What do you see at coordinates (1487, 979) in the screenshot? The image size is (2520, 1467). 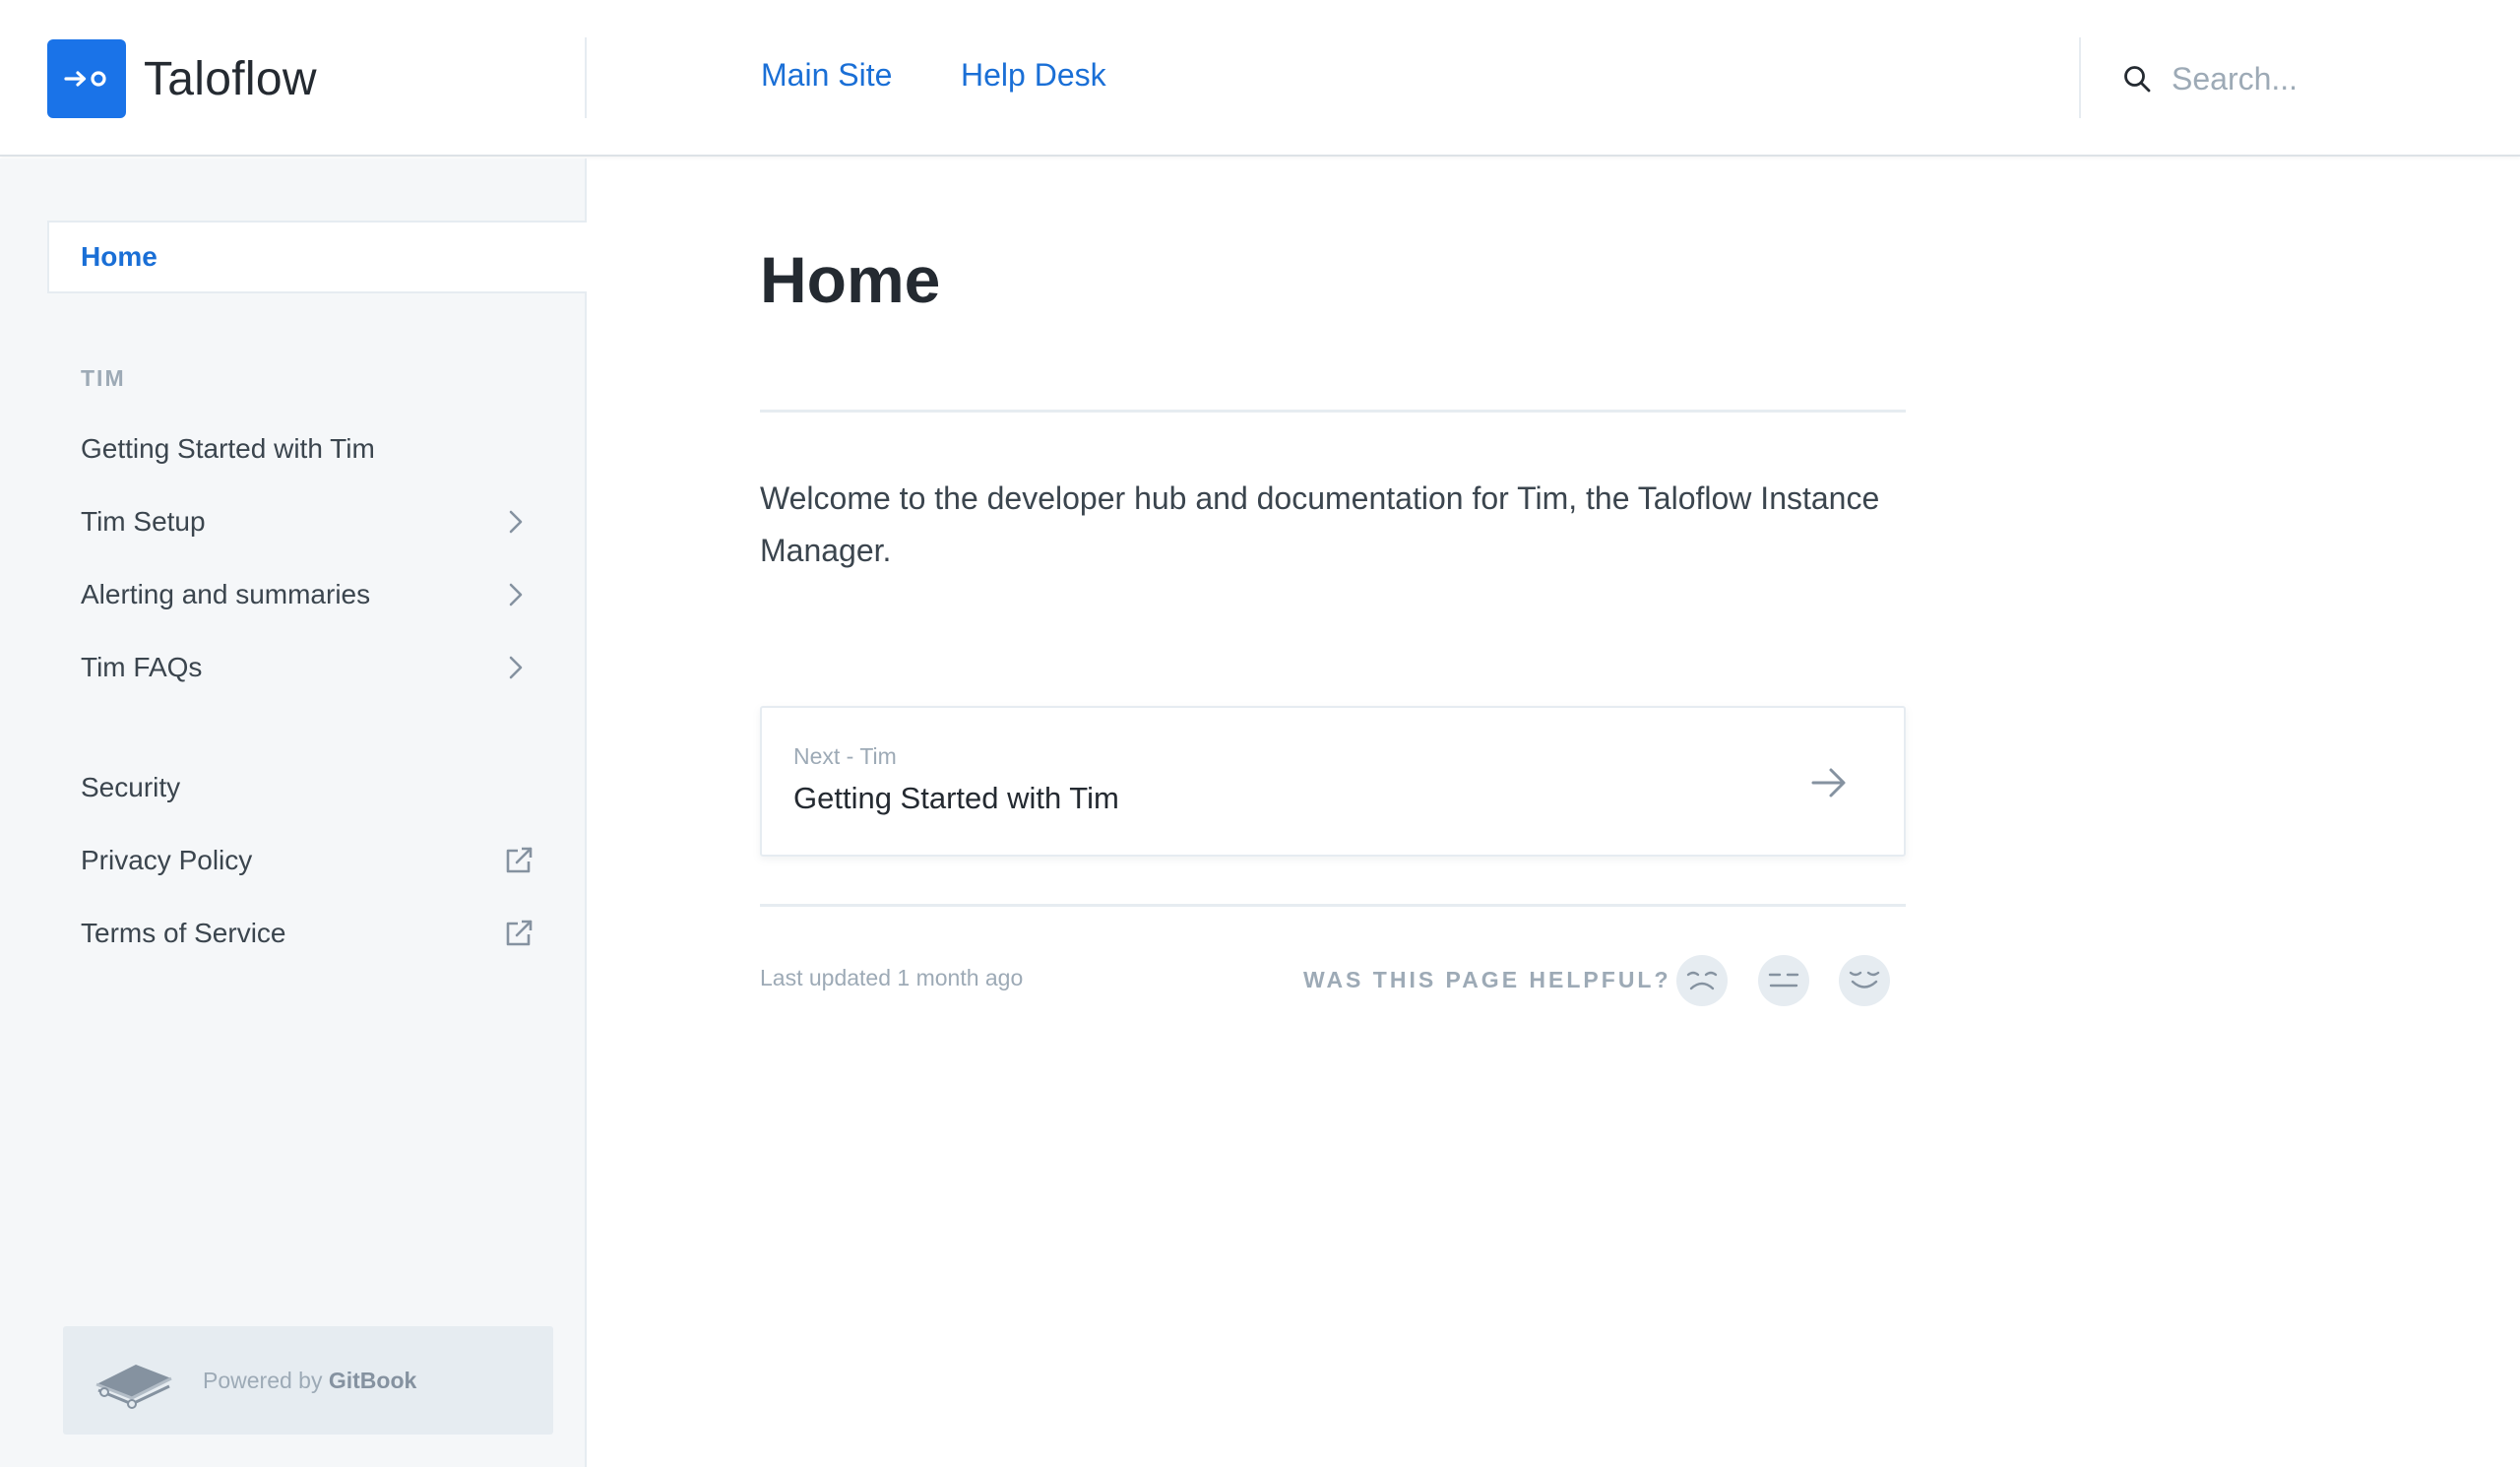 I see `helpful-prompt: WAS THIS PAGE HELPFUL?` at bounding box center [1487, 979].